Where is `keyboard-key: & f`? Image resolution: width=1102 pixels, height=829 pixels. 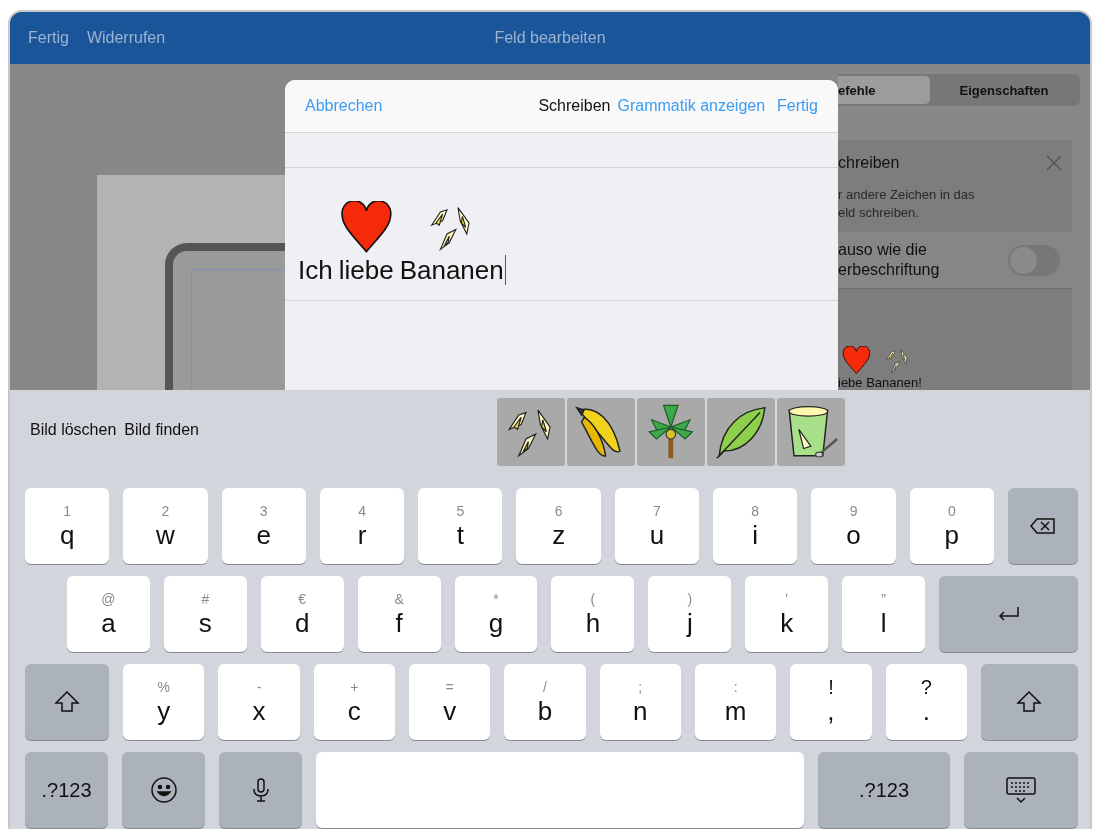 keyboard-key: & f is located at coordinates (399, 614).